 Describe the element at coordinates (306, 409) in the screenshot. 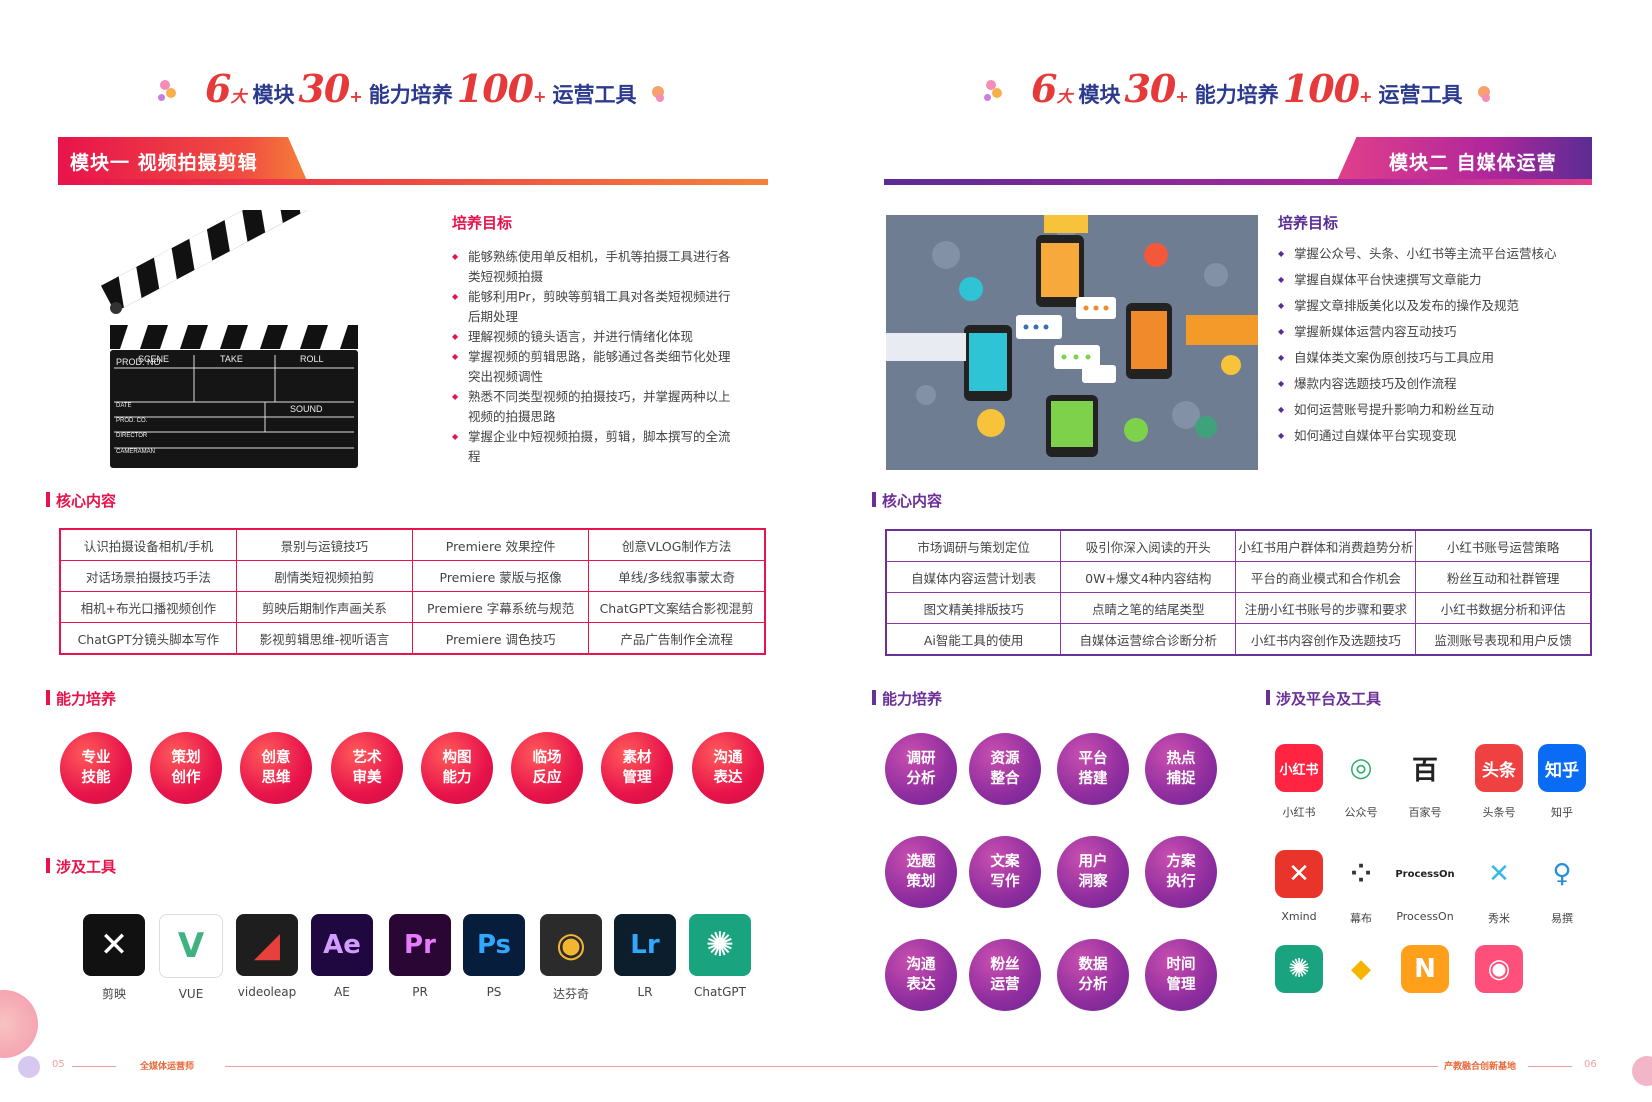

I see `clapper-sound: SOUND` at that location.